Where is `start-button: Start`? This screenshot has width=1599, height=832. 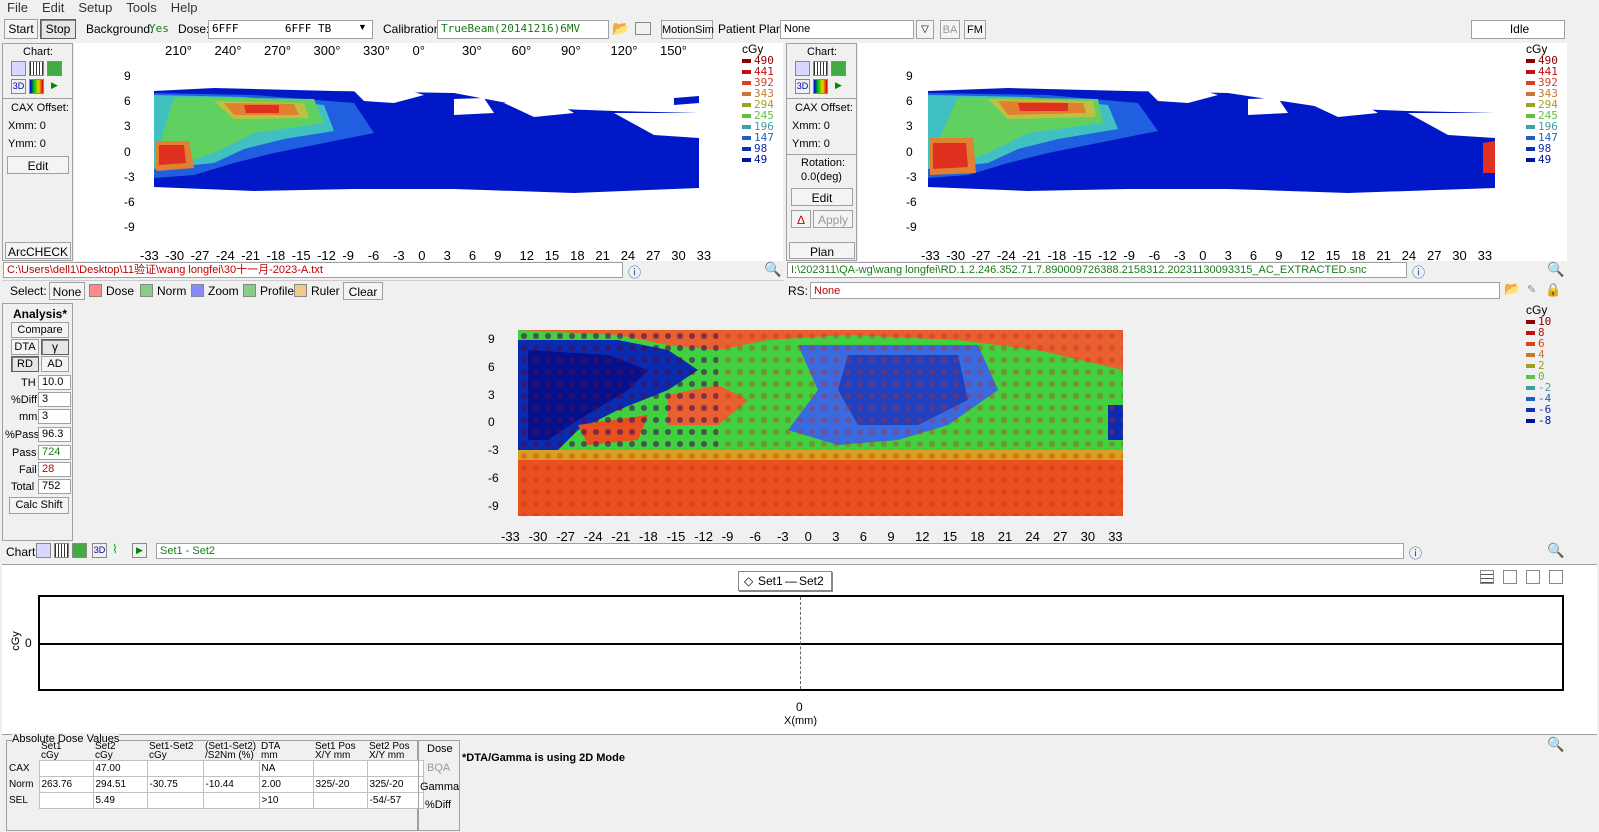
start-button: Start is located at coordinates (21, 29).